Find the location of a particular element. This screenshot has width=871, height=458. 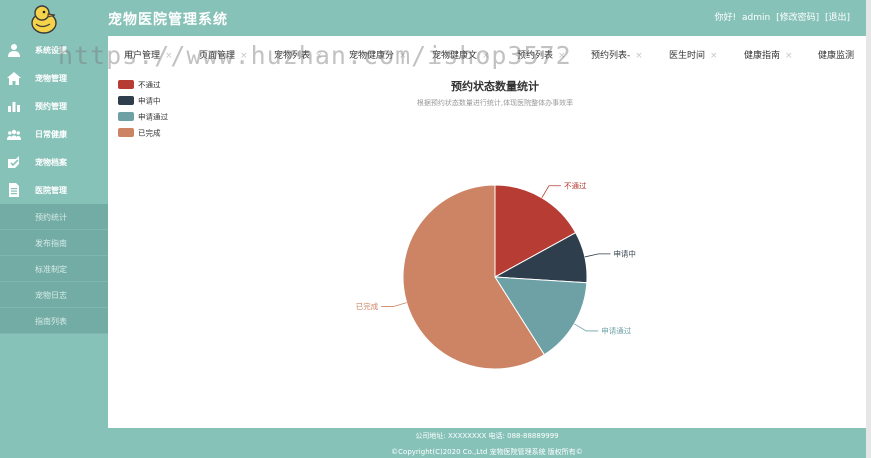

sidebar-item-label: 系统设置 is located at coordinates (51, 50).